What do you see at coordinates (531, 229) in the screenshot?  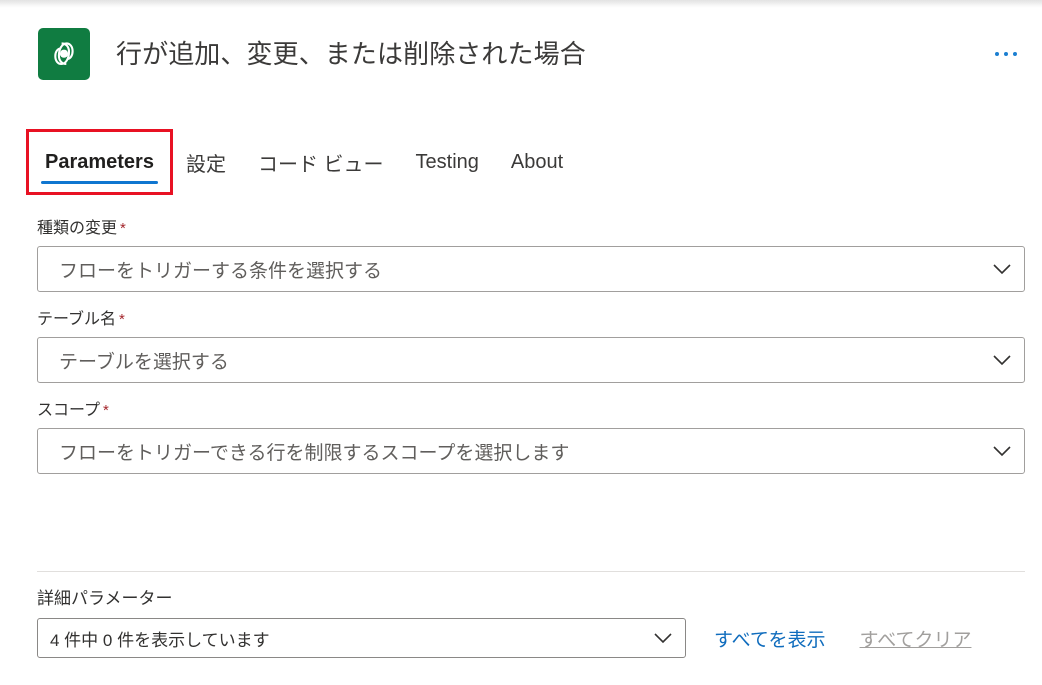 I see `field-change-type-label: 種類の変更 *` at bounding box center [531, 229].